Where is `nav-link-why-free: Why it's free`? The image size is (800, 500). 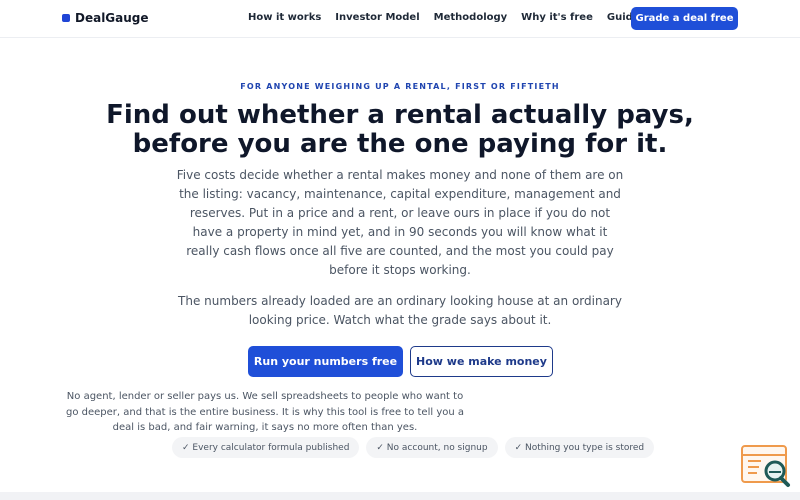
nav-link-why-free: Why it's free is located at coordinates (557, 17).